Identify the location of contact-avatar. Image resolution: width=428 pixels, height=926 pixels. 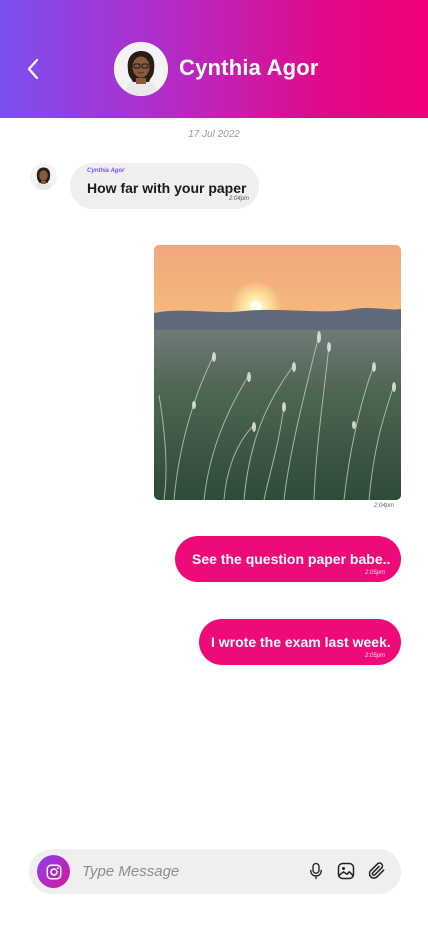
(141, 69).